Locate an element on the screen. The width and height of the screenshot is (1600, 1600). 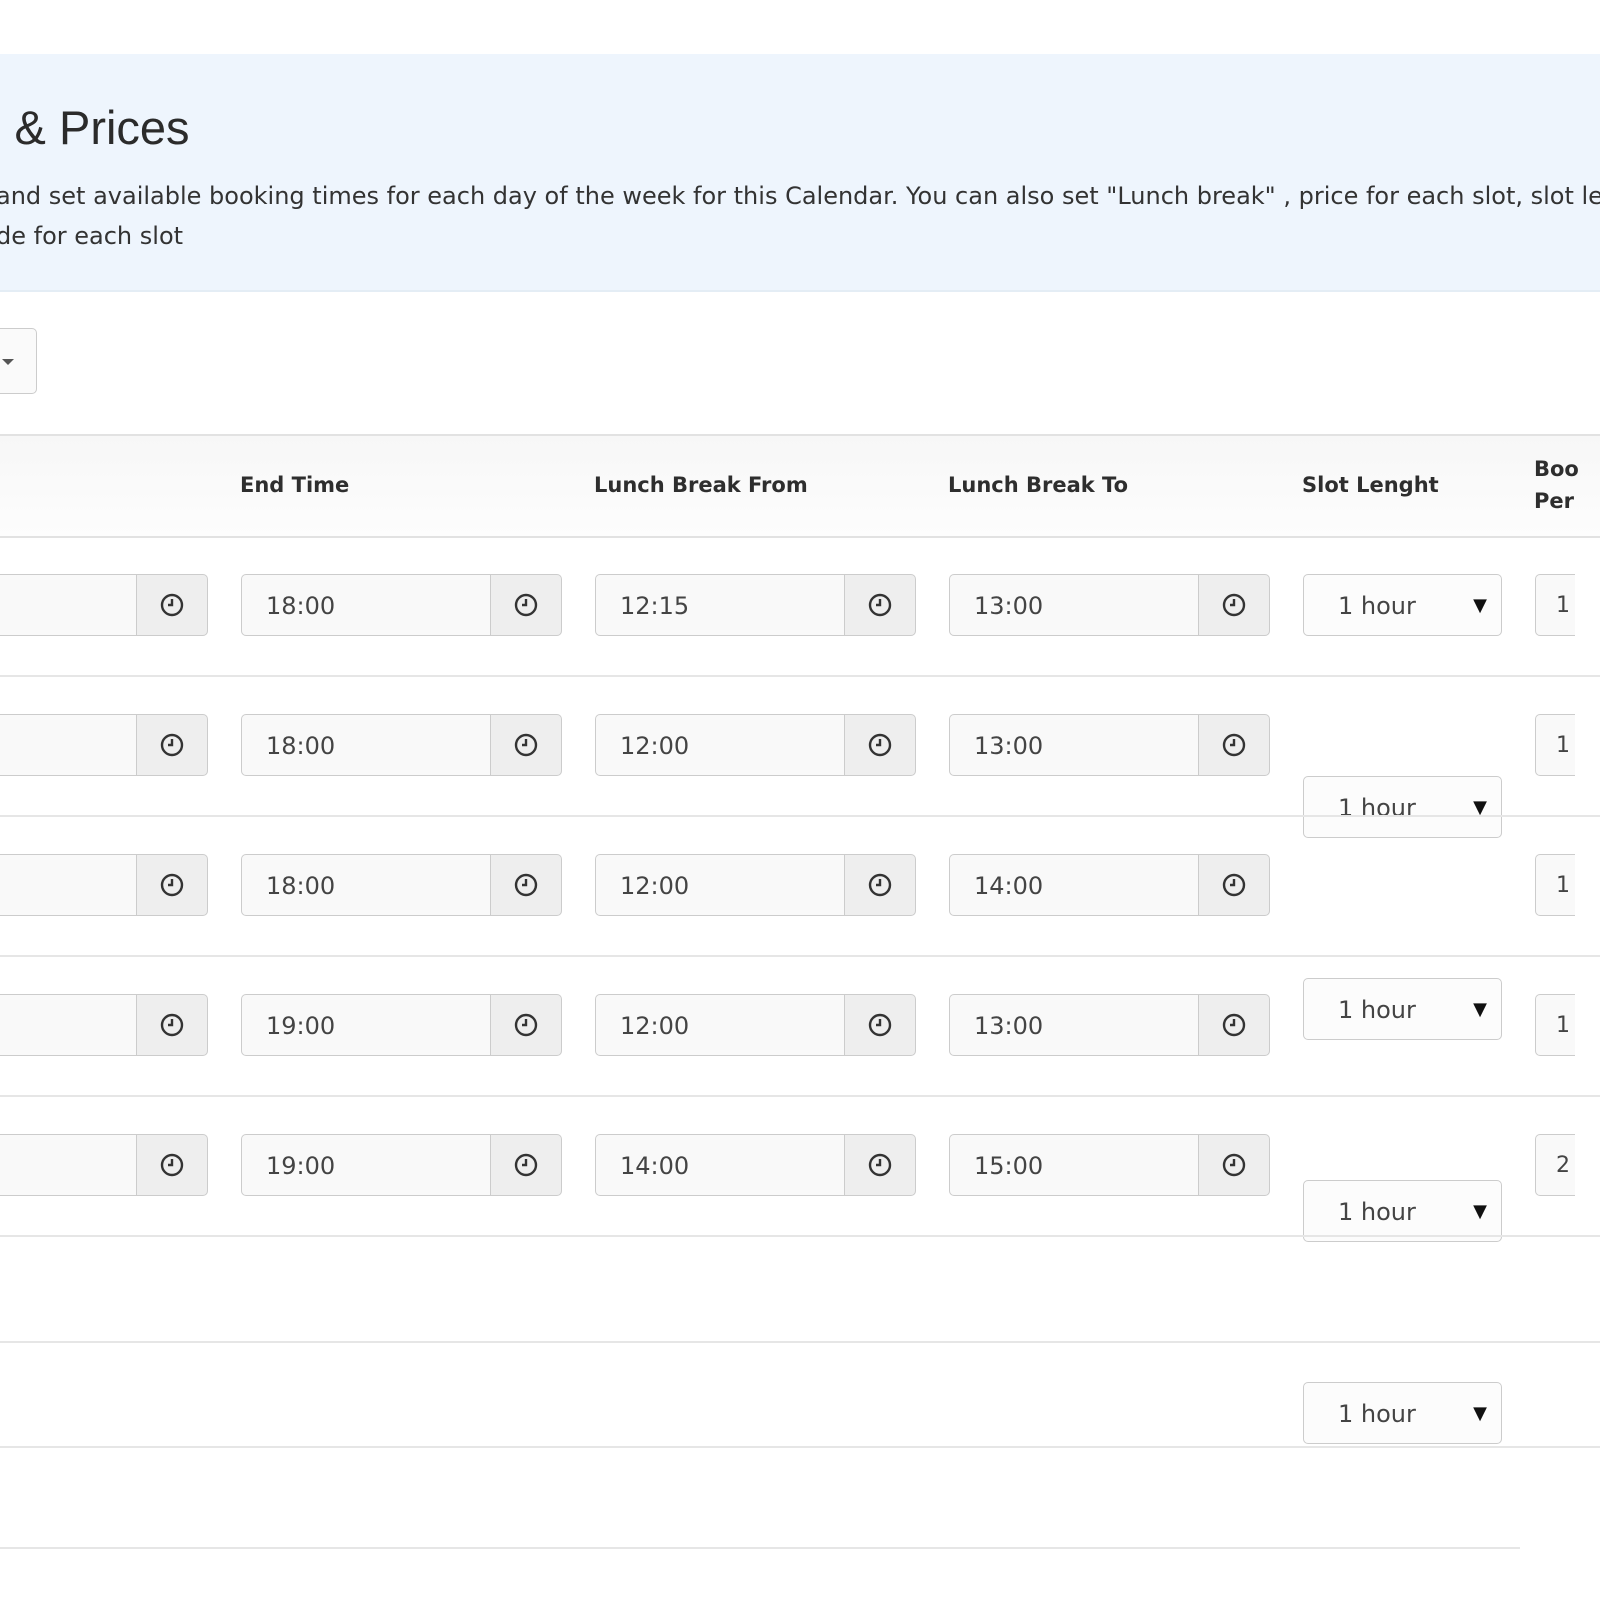
column-header-lunch-break-from: Lunch Break From is located at coordinates (701, 485).